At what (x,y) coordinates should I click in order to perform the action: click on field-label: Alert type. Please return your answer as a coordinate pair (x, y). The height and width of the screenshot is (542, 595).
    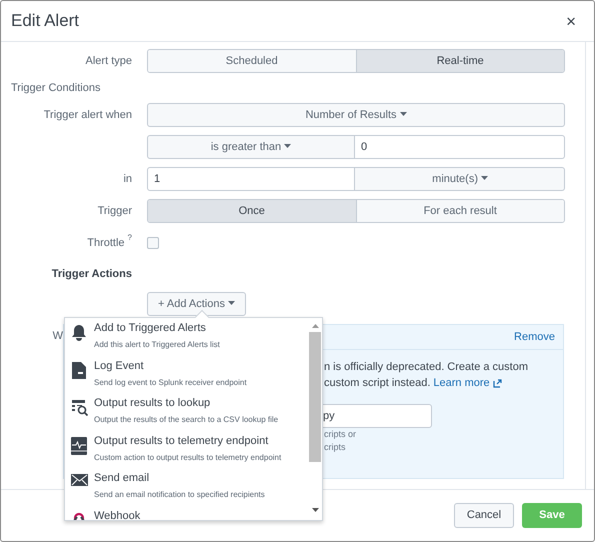
    Looking at the image, I should click on (109, 60).